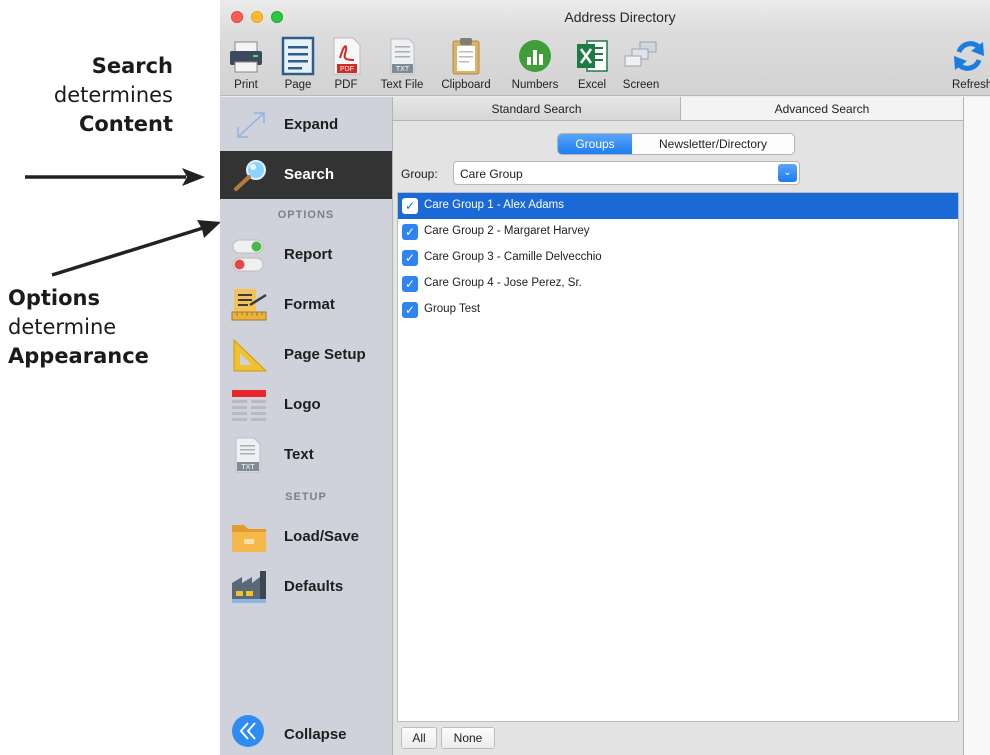 The image size is (990, 755). Describe the element at coordinates (250, 355) in the screenshot. I see `set-square-icon` at that location.